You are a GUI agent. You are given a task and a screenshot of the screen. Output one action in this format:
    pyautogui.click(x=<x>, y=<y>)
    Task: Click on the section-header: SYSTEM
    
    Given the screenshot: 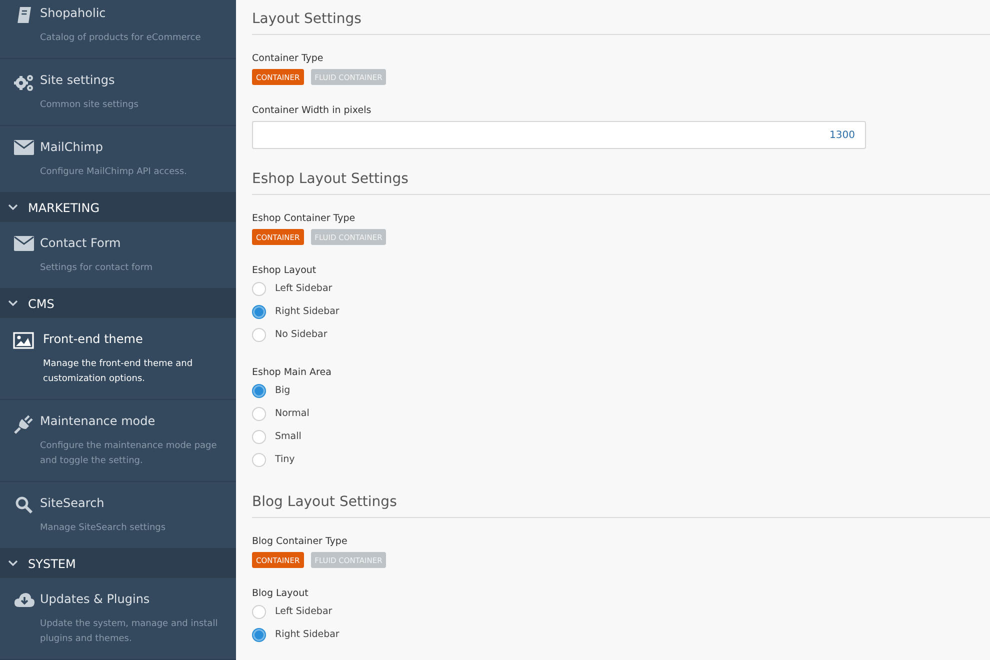 What is the action you would take?
    pyautogui.click(x=118, y=563)
    